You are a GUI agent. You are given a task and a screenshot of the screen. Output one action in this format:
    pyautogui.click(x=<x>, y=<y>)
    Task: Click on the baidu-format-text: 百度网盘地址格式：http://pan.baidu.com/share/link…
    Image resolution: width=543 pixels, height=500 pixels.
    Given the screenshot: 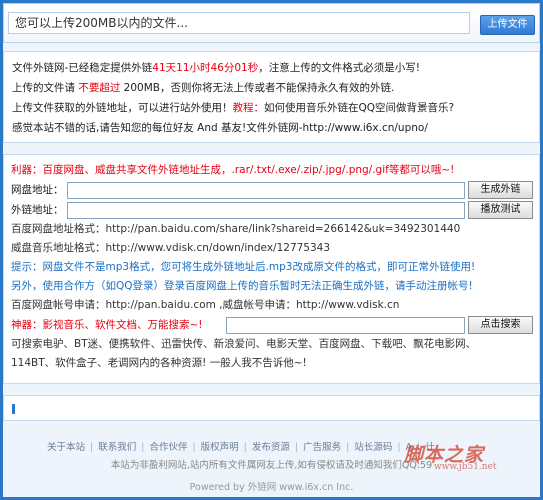 What is the action you would take?
    pyautogui.click(x=236, y=229)
    